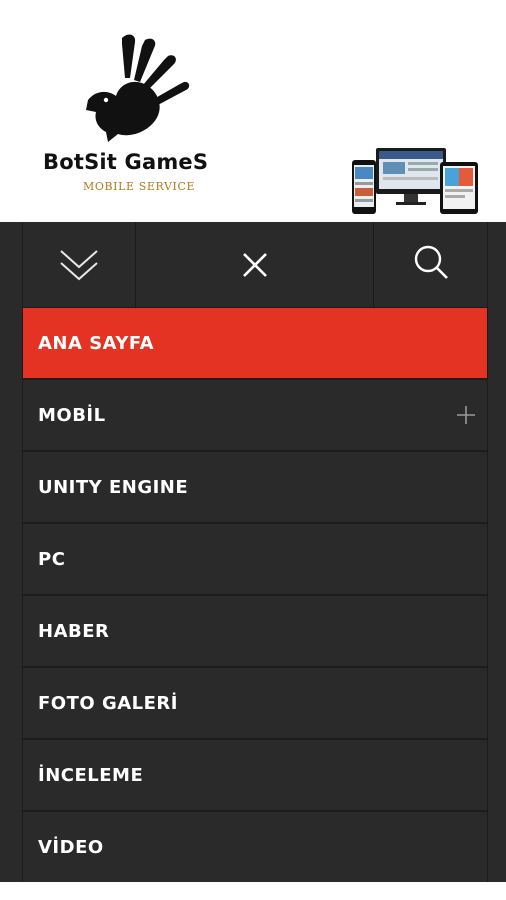  What do you see at coordinates (113, 487) in the screenshot?
I see `menu-item-label: UNITY ENGINE` at bounding box center [113, 487].